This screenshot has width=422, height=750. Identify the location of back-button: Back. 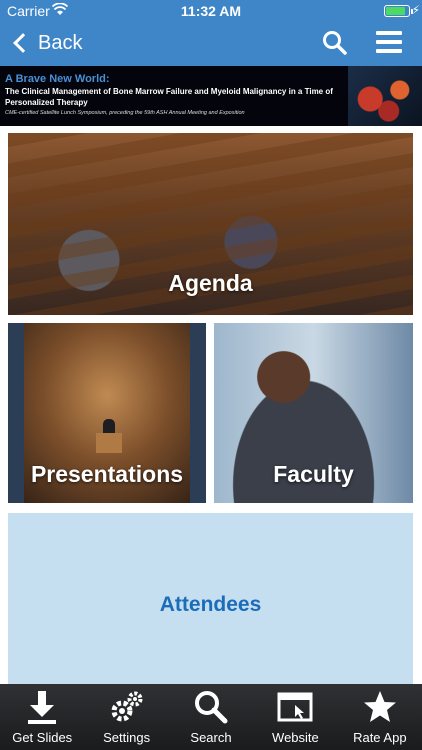
(46, 43).